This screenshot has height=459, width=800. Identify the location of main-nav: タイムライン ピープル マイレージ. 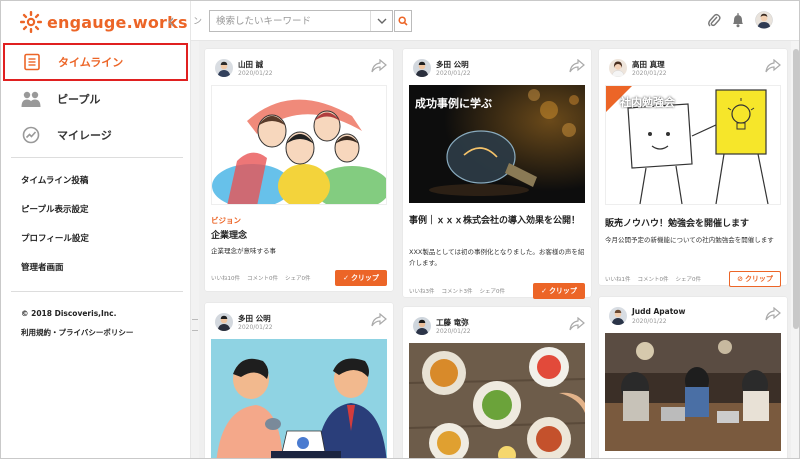
(96, 98).